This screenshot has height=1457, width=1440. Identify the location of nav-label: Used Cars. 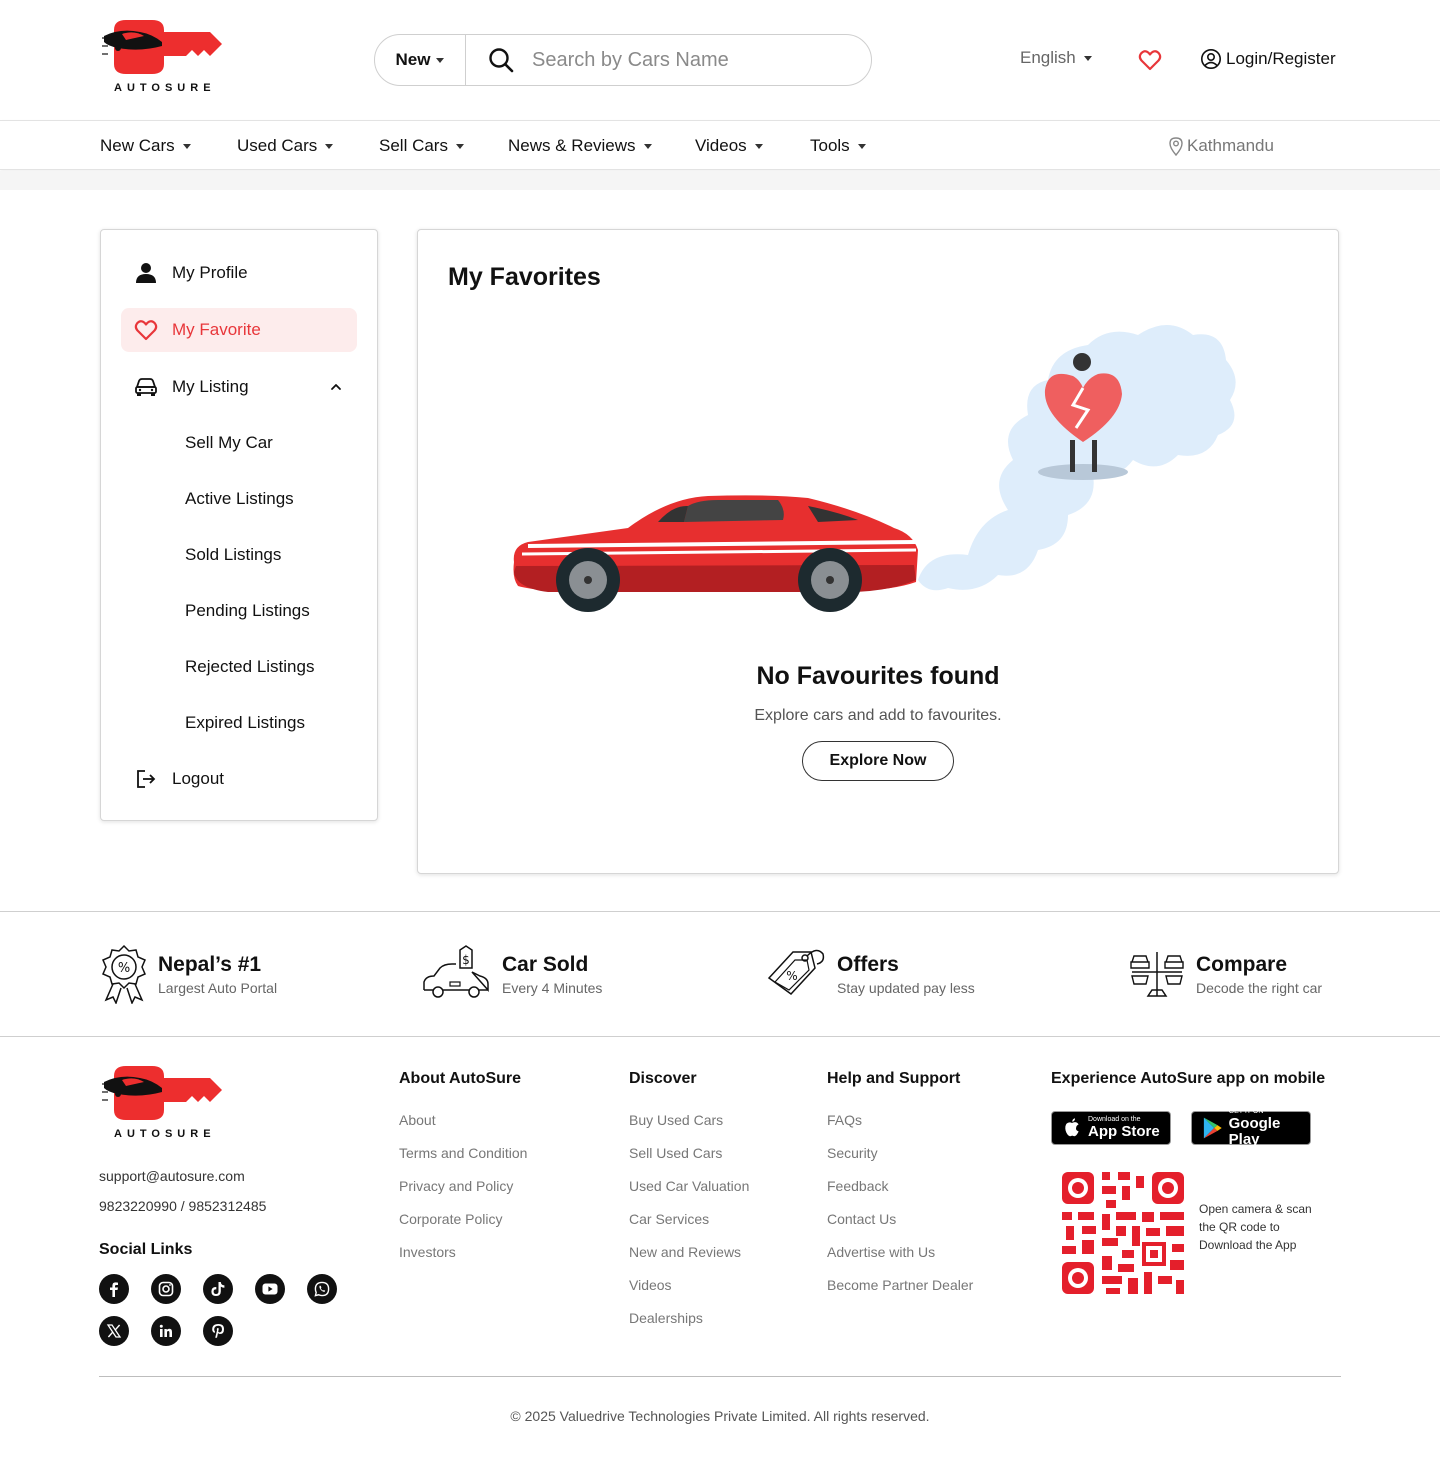
(277, 145).